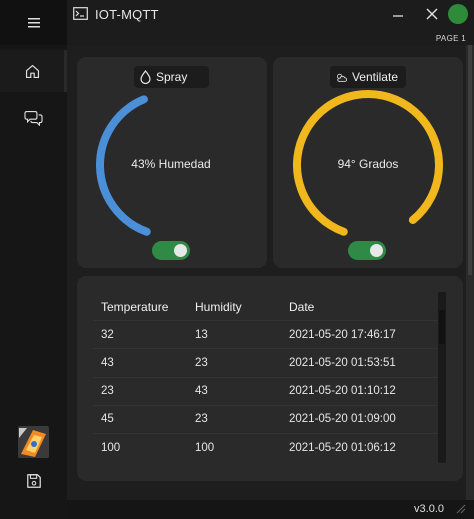  I want to click on table-cell: 2021-05-20 01:53:51, so click(342, 363).